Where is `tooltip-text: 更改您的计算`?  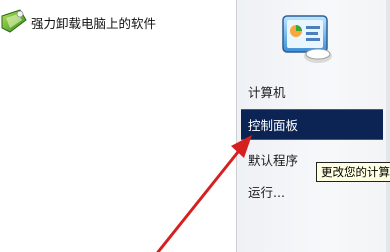 tooltip-text: 更改您的计算 is located at coordinates (355, 172).